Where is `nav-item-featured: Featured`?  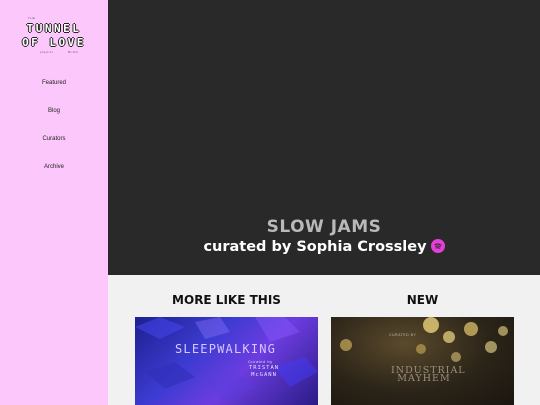
nav-item-featured: Featured is located at coordinates (54, 83).